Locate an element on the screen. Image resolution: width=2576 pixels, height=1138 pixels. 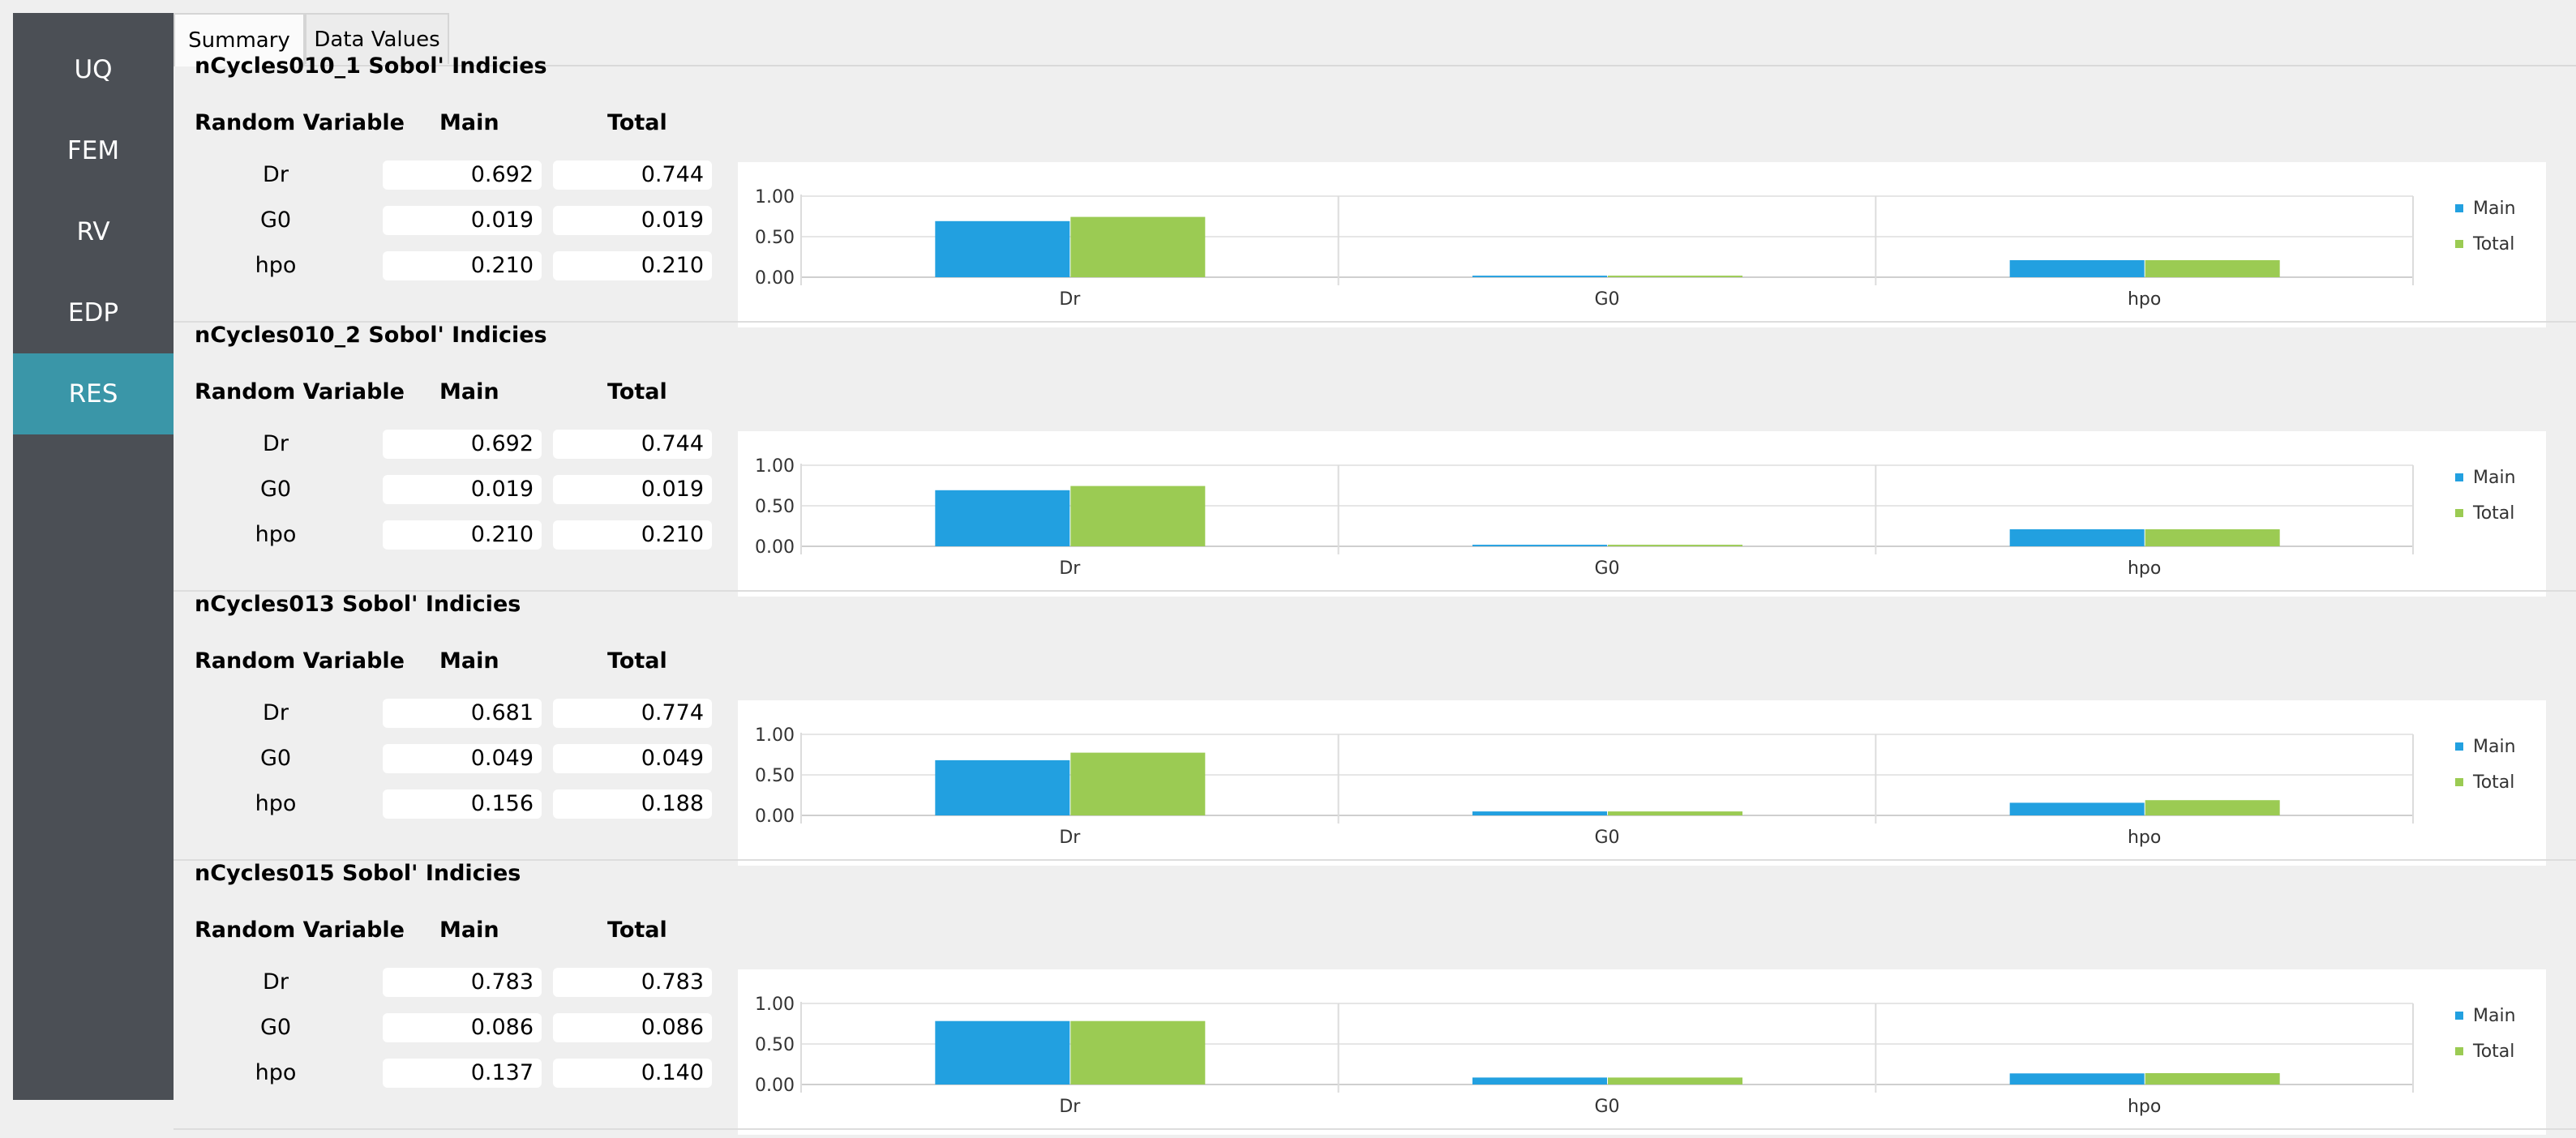
total-value-field: 0.744 is located at coordinates (632, 175).